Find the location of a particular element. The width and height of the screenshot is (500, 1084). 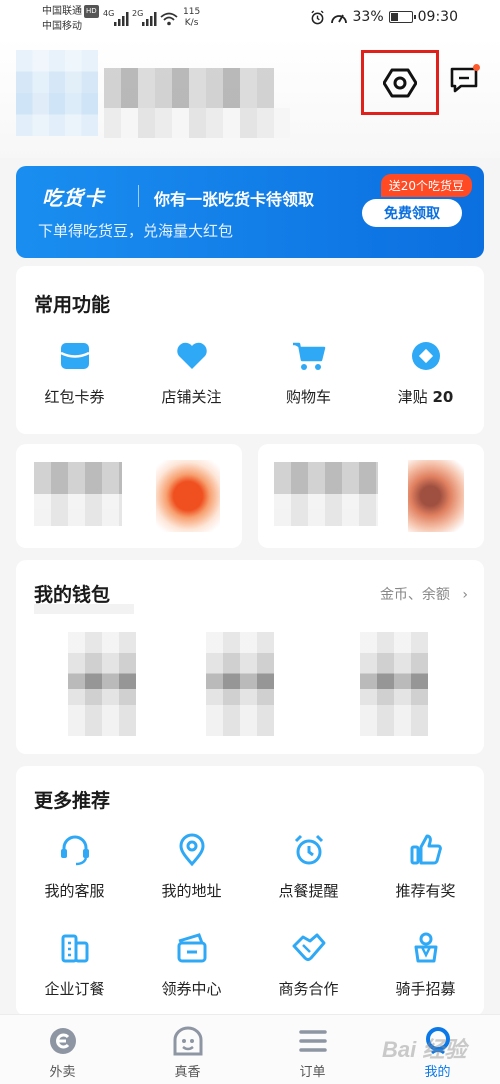

promo-card-right is located at coordinates (371, 496).